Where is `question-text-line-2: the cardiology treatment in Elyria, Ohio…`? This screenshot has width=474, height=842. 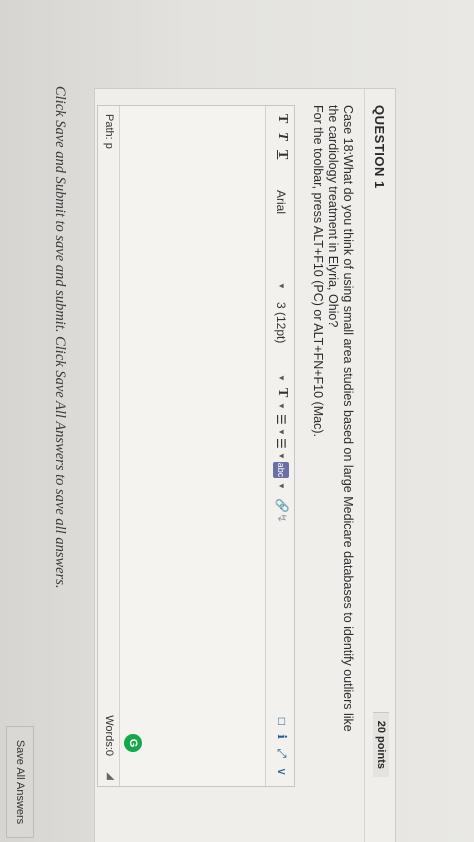
question-text-line-2: the cardiology treatment in Elyria, Ohio… is located at coordinates (333, 216).